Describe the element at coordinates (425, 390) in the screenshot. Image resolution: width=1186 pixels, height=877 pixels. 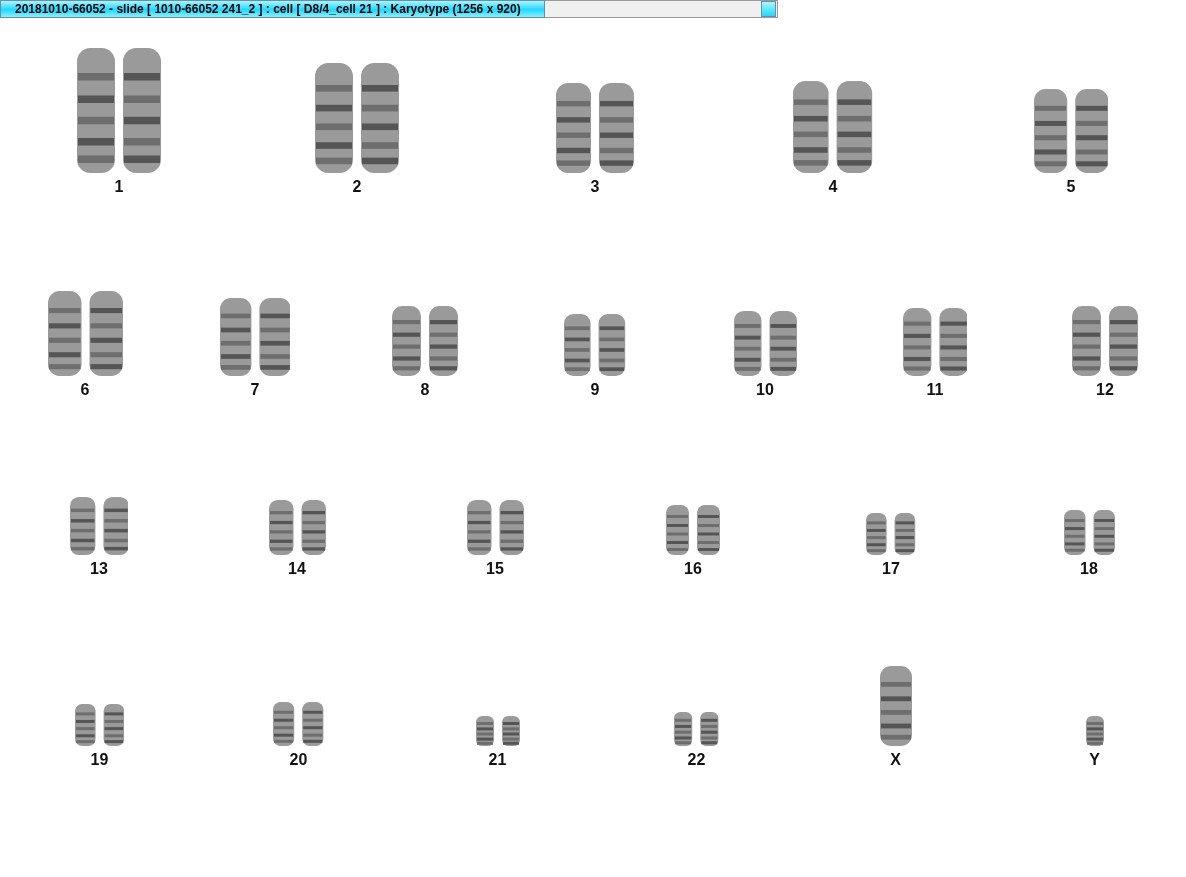
I see `chromosome-label: 8` at that location.